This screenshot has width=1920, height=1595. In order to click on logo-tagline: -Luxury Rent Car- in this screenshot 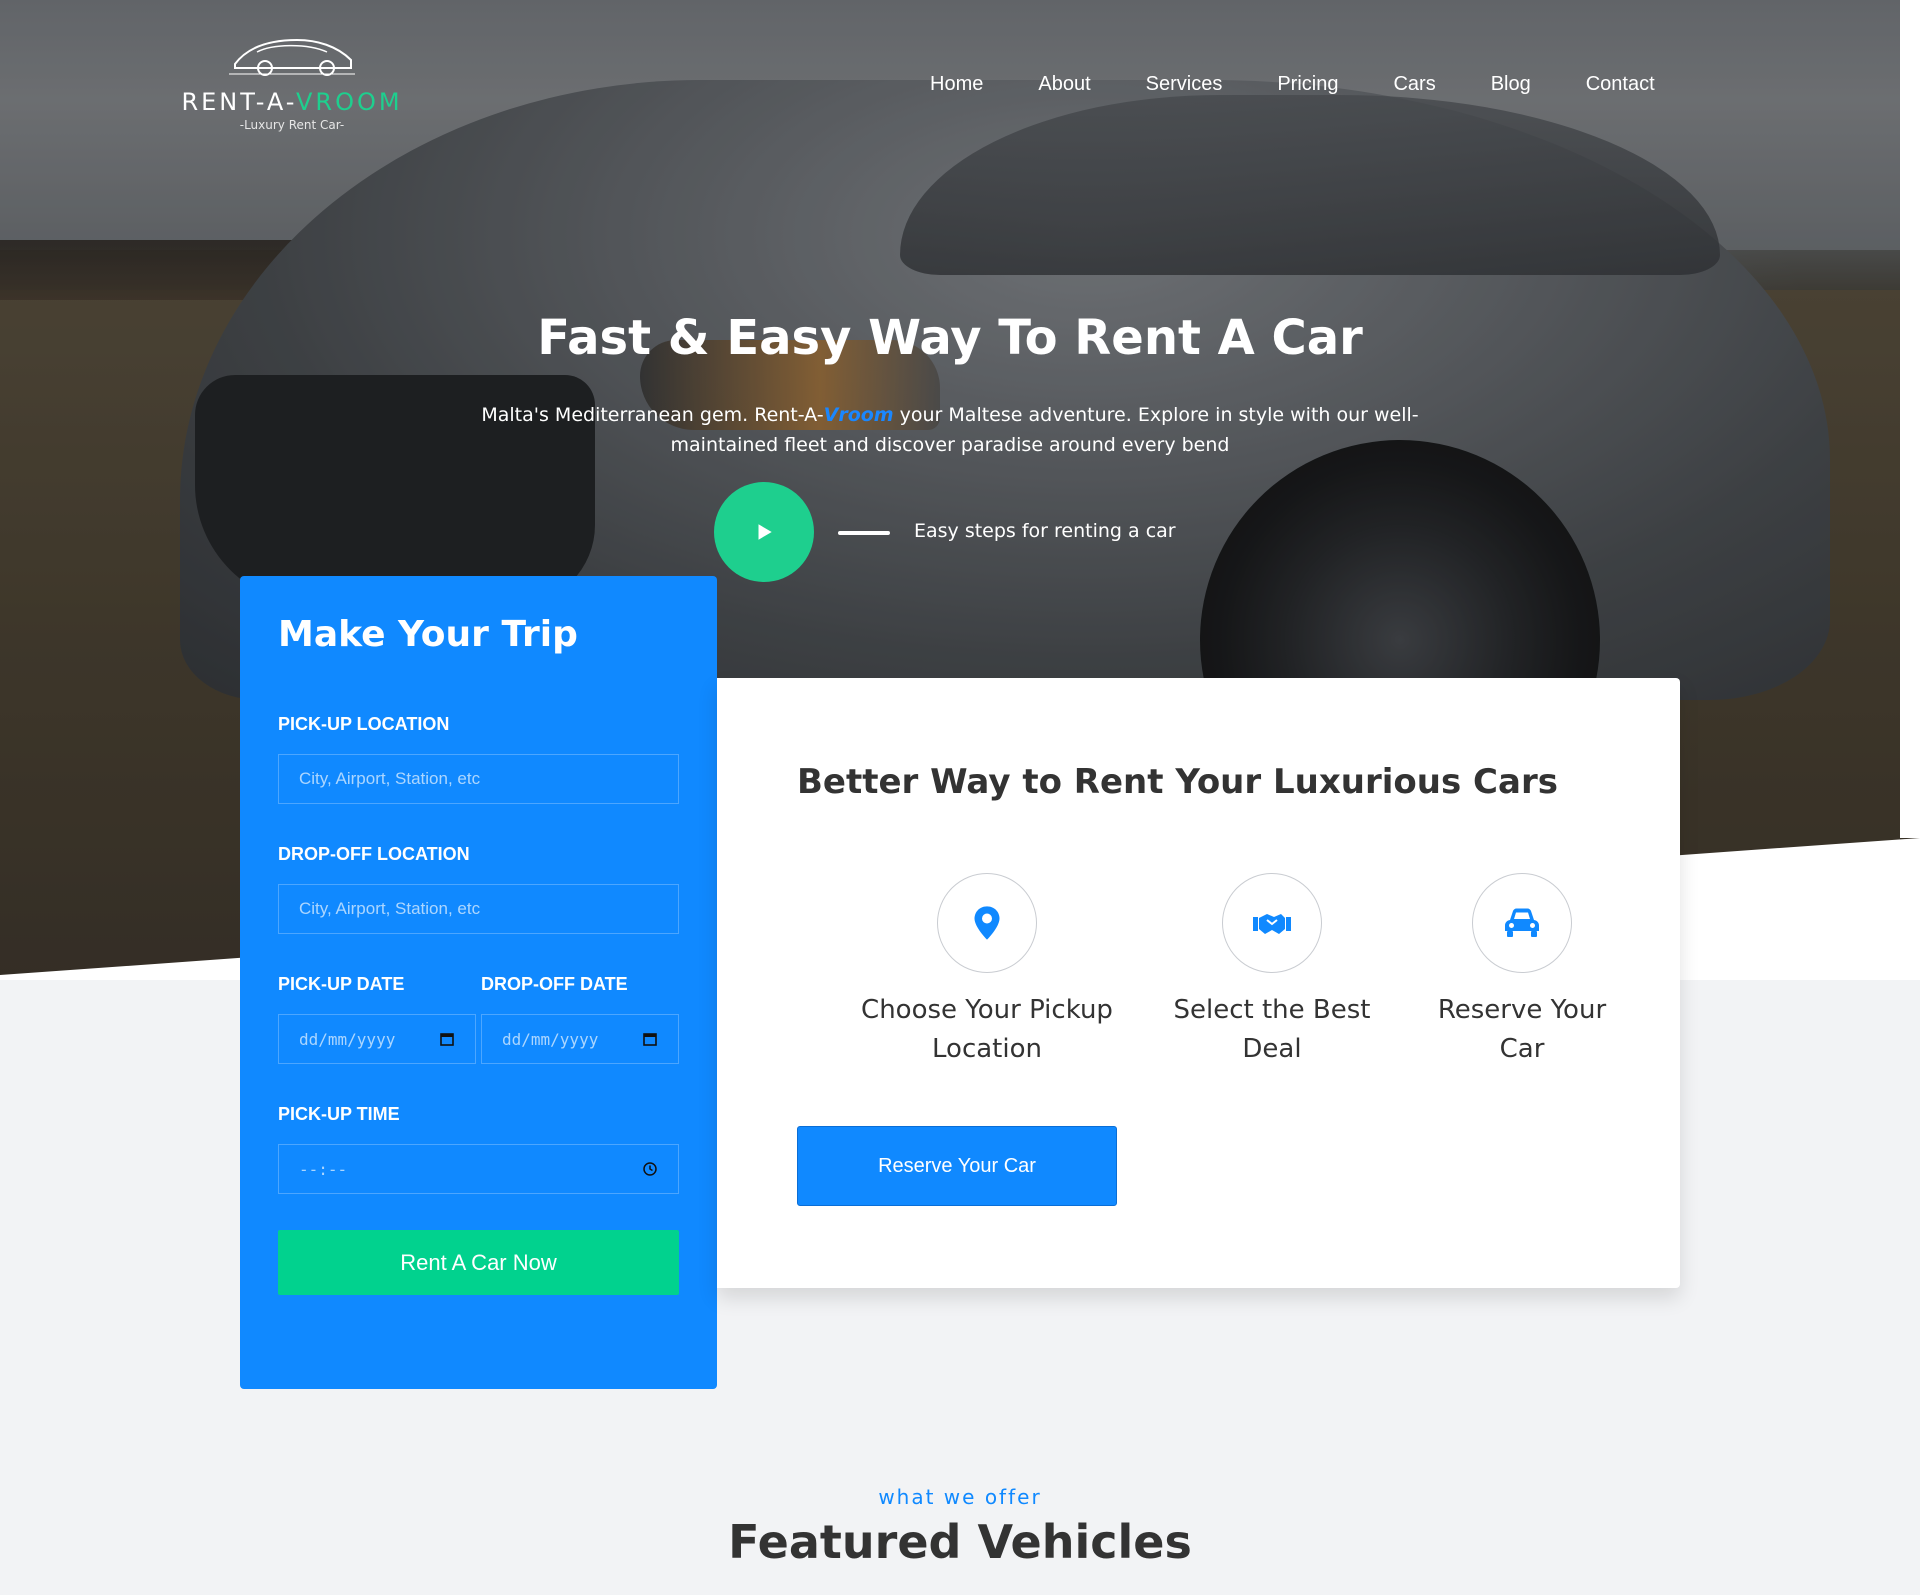, I will do `click(292, 125)`.